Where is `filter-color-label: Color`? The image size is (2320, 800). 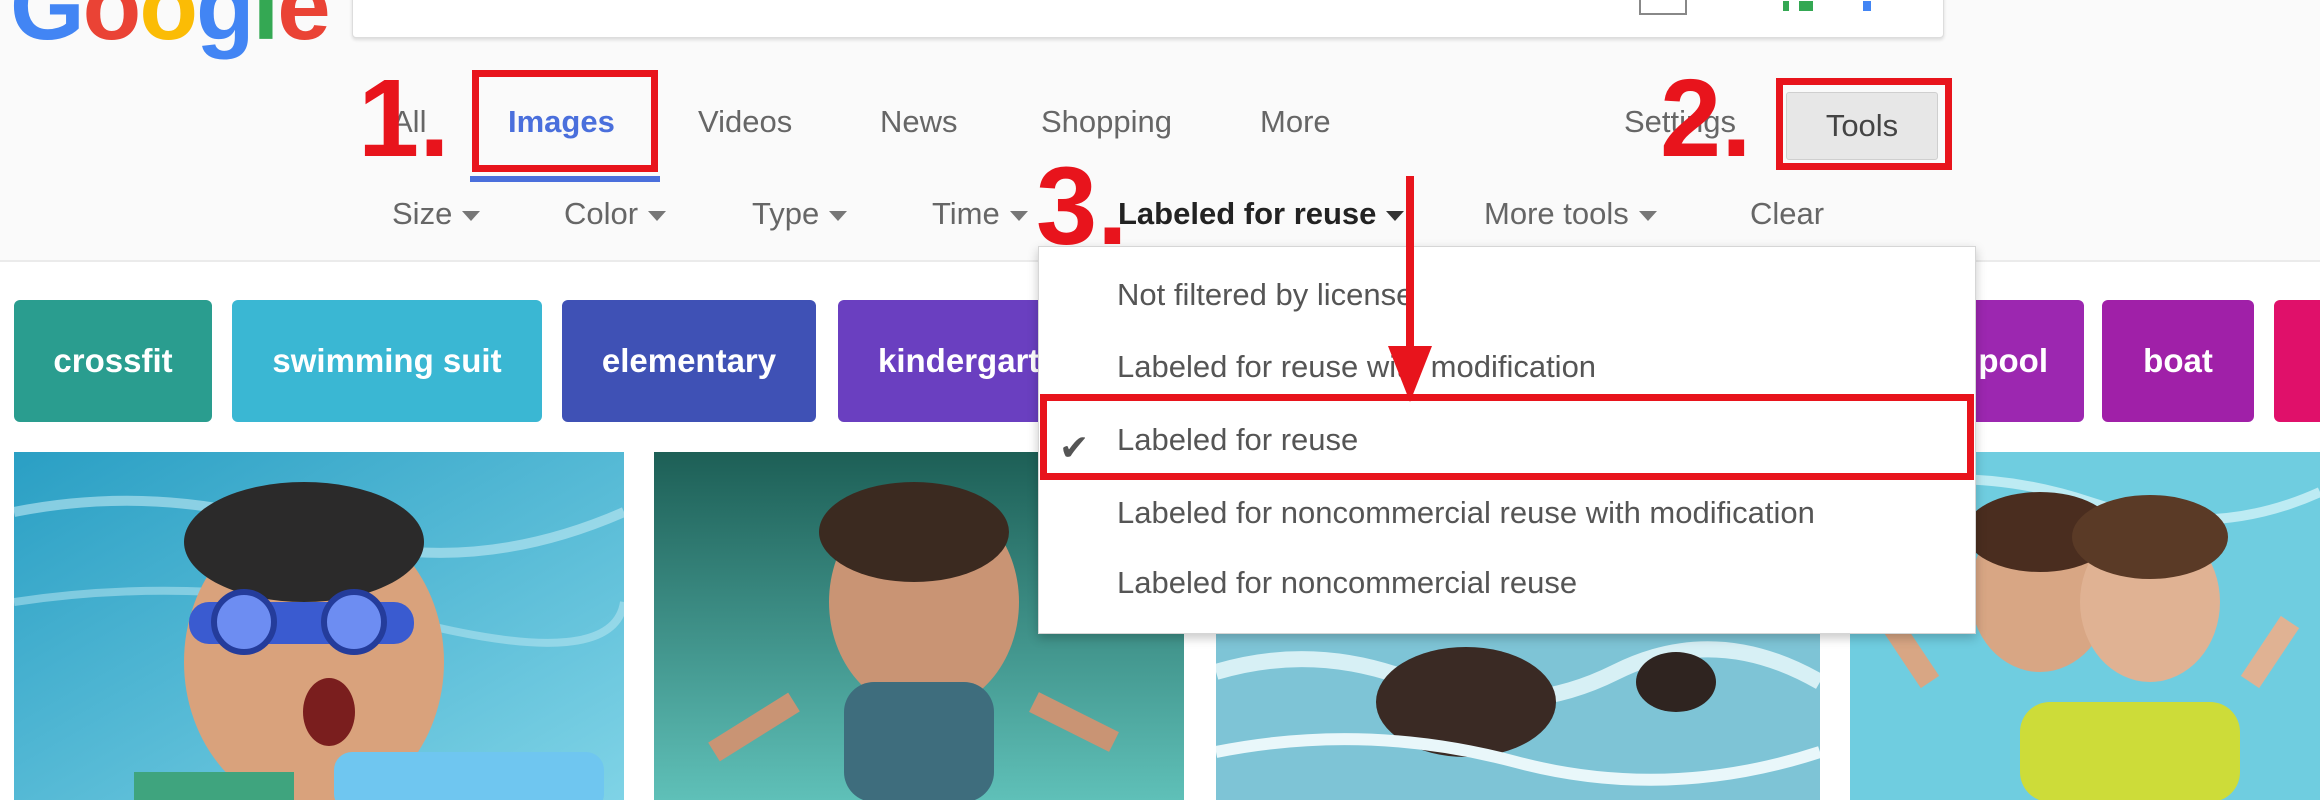 filter-color-label: Color is located at coordinates (601, 213).